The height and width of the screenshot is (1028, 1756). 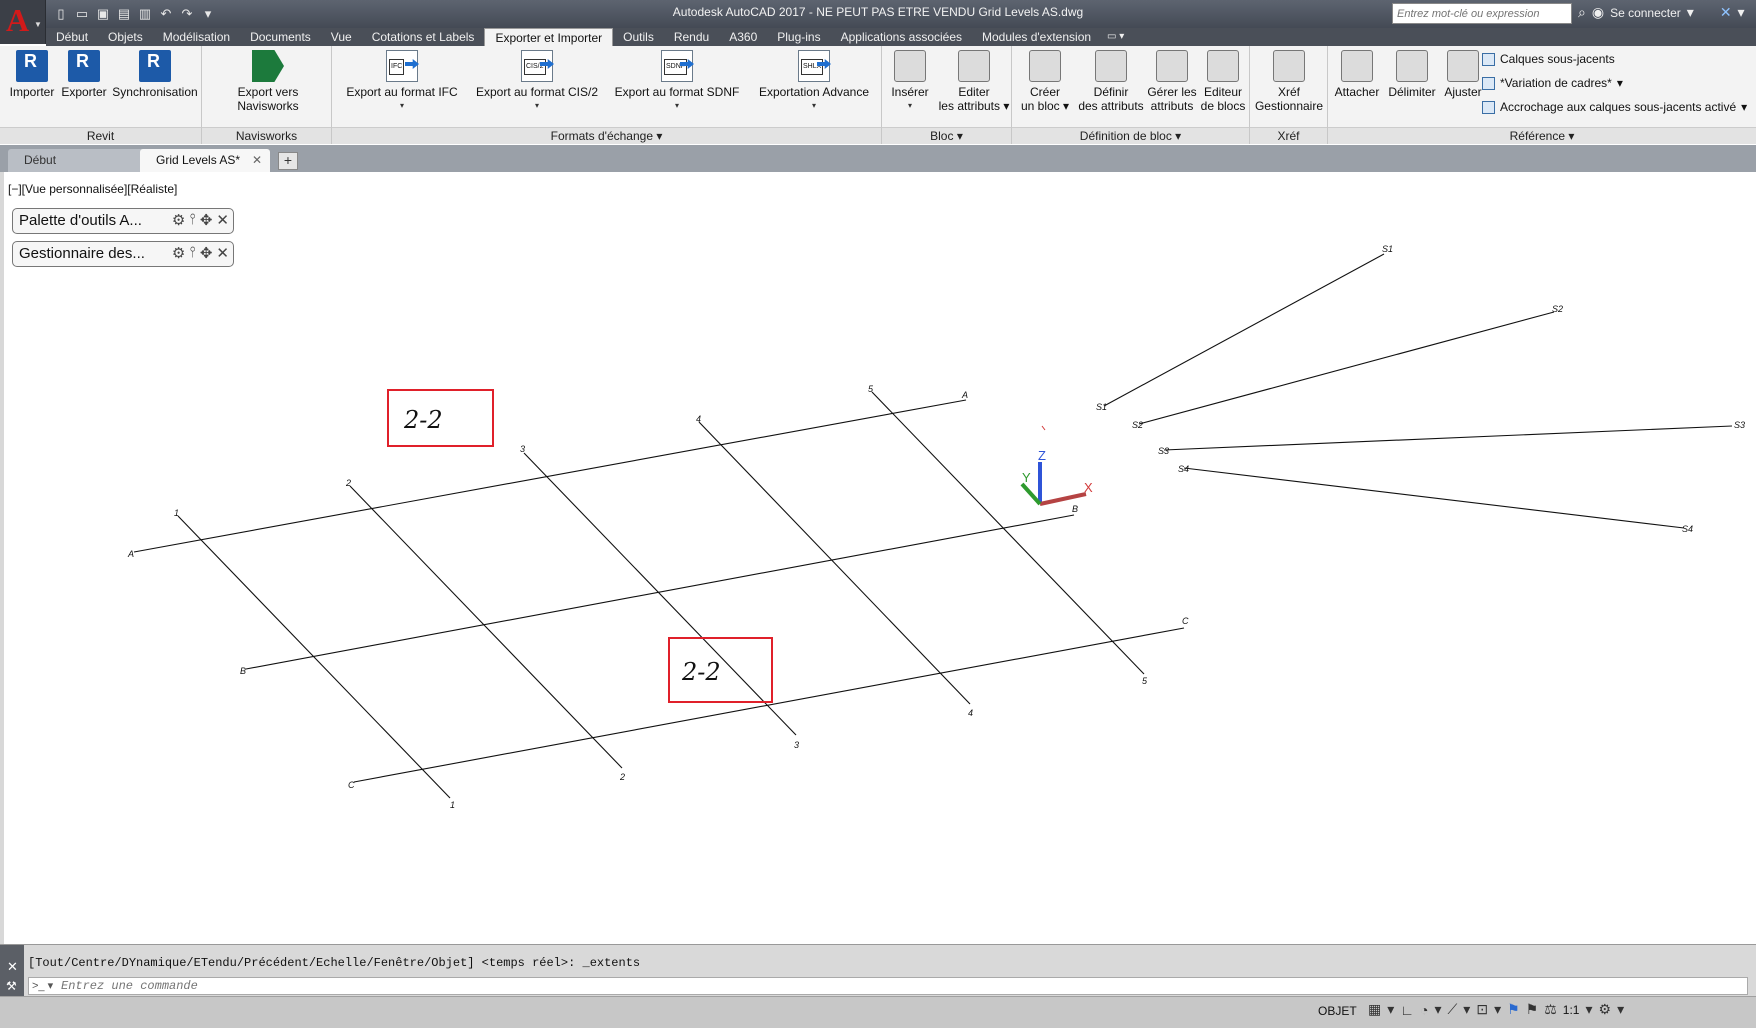 What do you see at coordinates (123, 221) in the screenshot?
I see `tool-palette-panel: Palette d'outils A... ⚙ ⫯ ✥ ✕` at bounding box center [123, 221].